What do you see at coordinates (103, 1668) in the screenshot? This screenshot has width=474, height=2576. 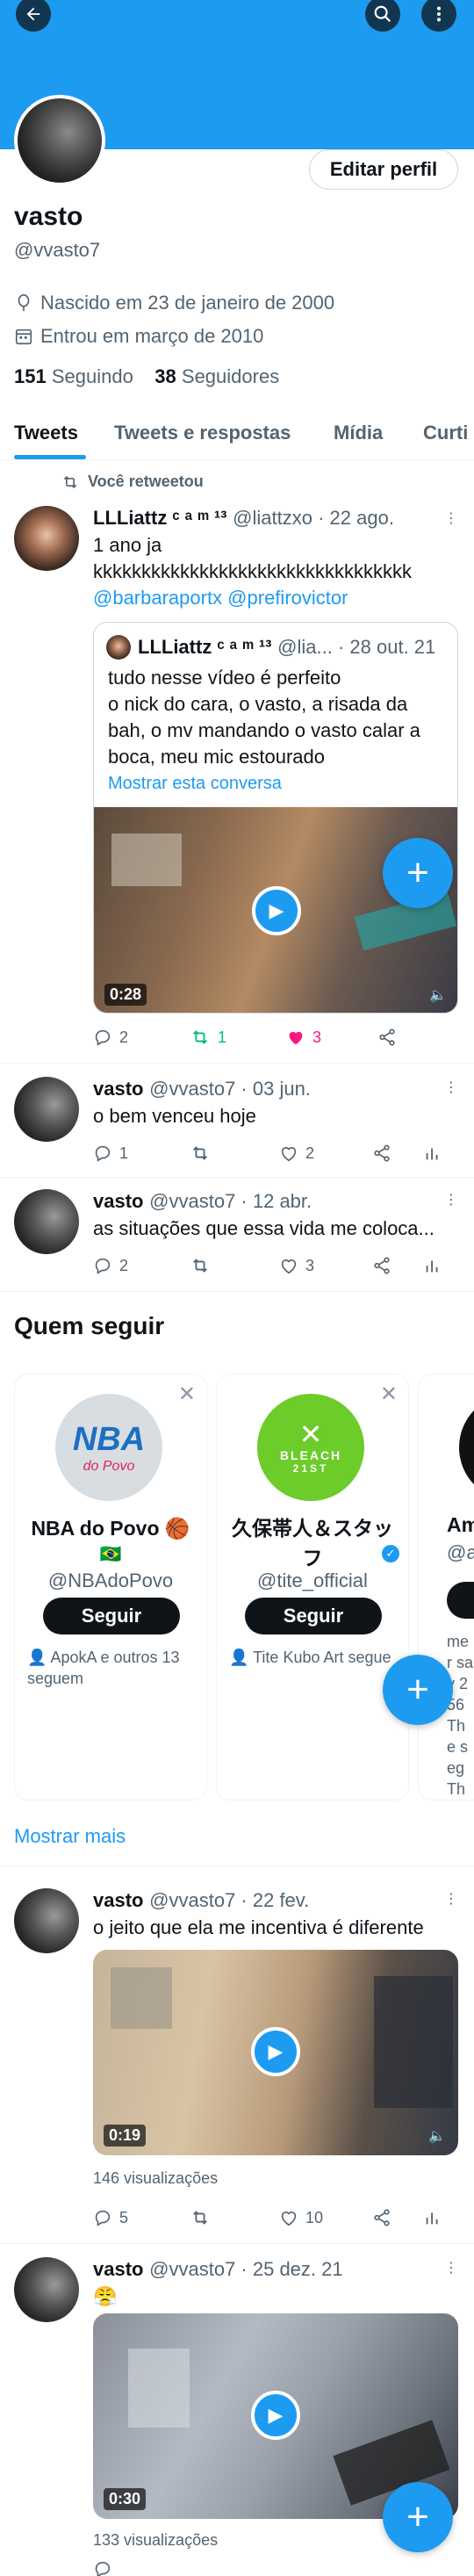 I see `card-followed-by-text: ApokA e outros 13 seguem` at bounding box center [103, 1668].